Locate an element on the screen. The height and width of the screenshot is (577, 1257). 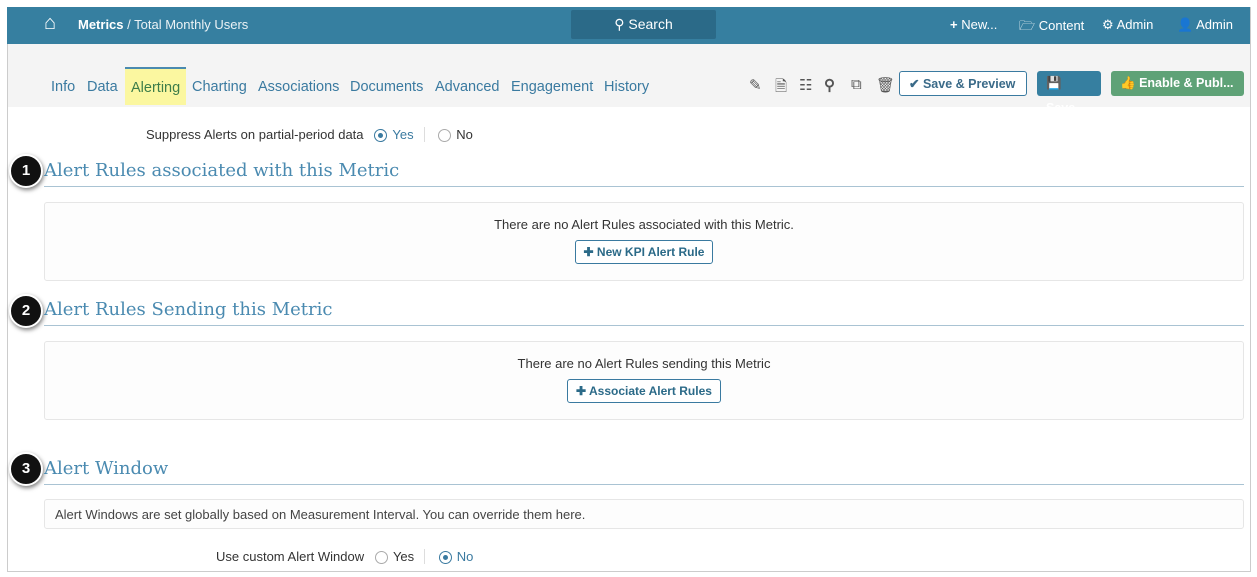
admin-menu: ⚙ Admin is located at coordinates (1127, 25).